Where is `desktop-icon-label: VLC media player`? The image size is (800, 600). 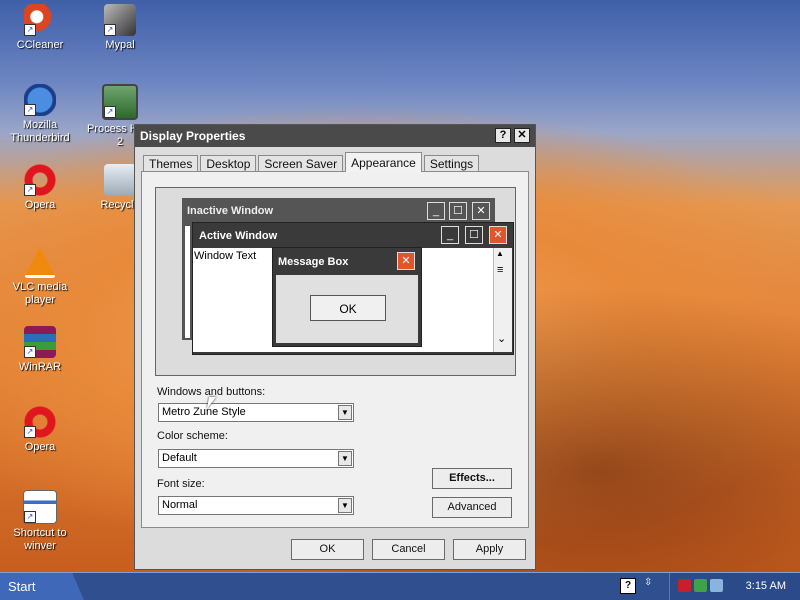
desktop-icon-label: VLC media player is located at coordinates (40, 293).